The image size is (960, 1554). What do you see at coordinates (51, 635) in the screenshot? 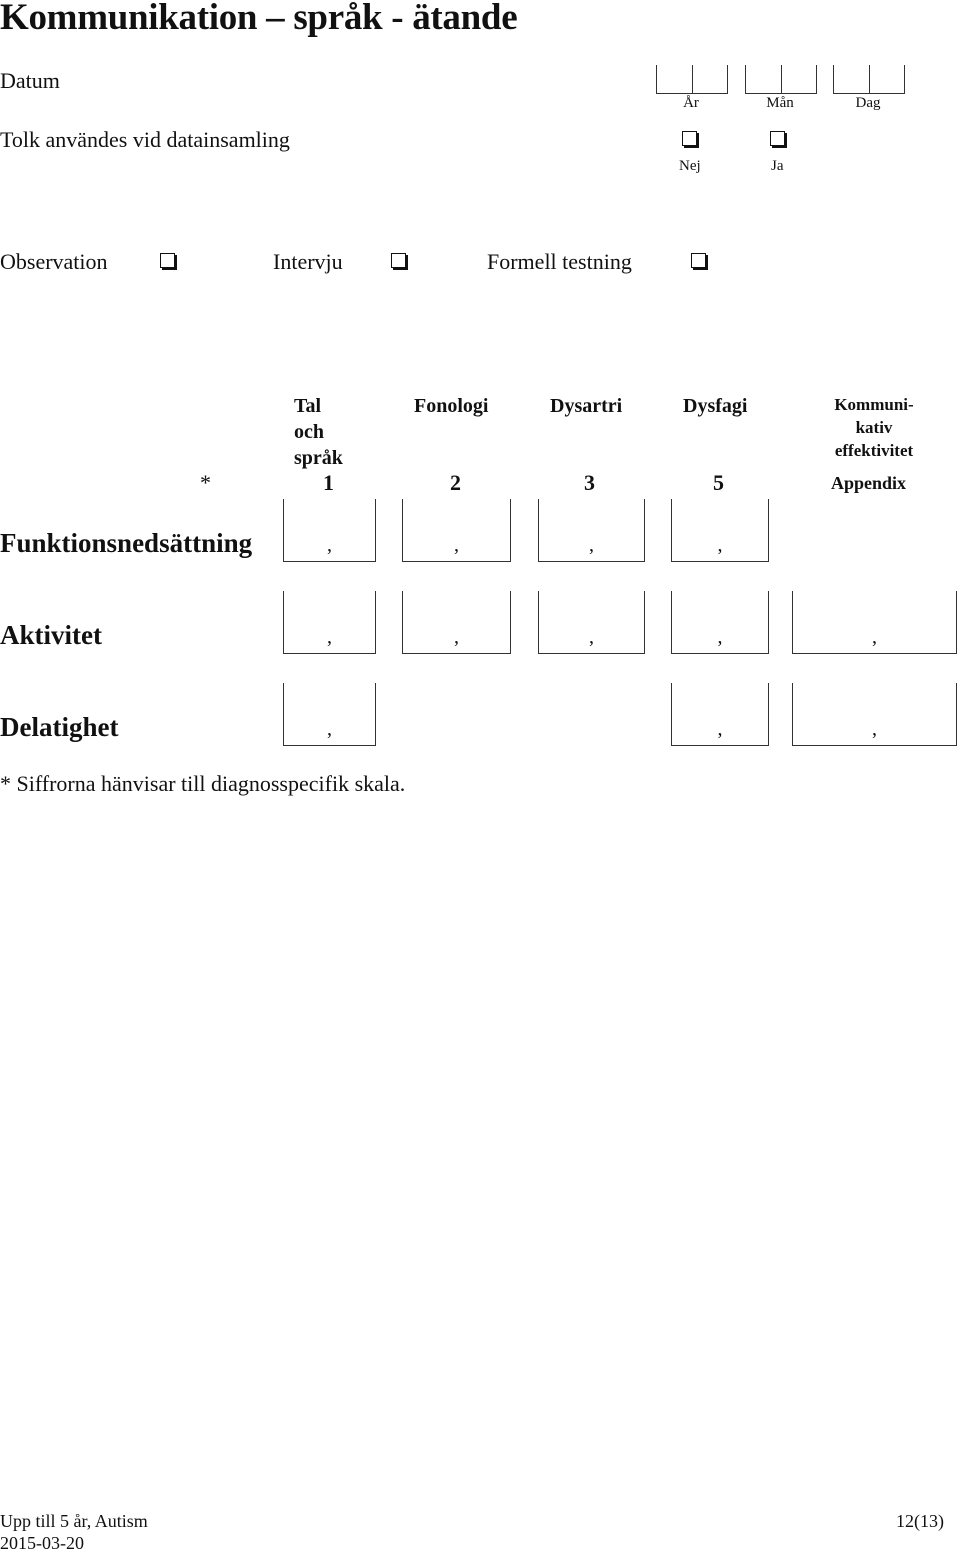
I see `row-label-aktivitet: Aktivitet` at bounding box center [51, 635].